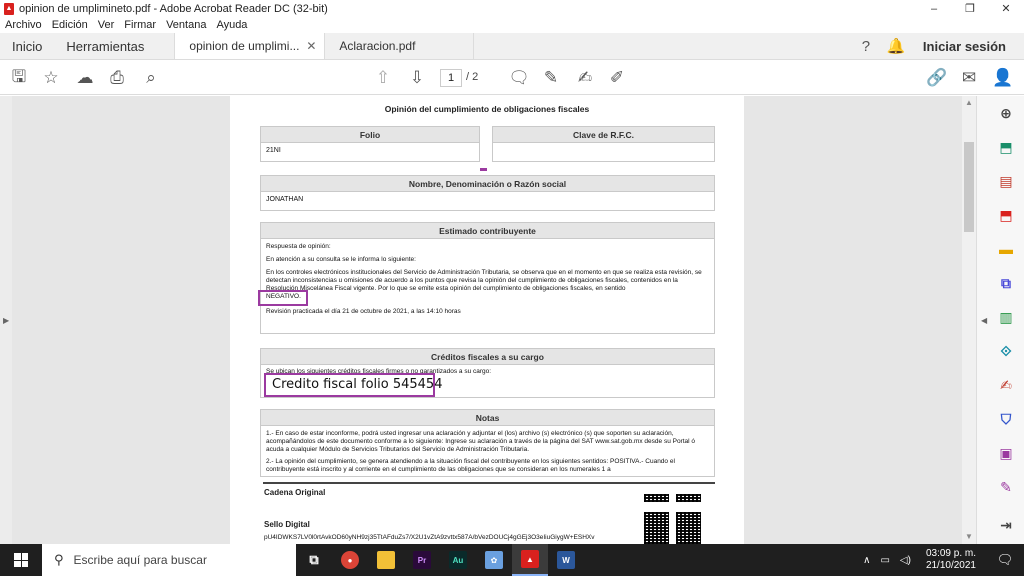  What do you see at coordinates (950, 553) in the screenshot?
I see `clock-time: 03:09 p. m.` at bounding box center [950, 553].